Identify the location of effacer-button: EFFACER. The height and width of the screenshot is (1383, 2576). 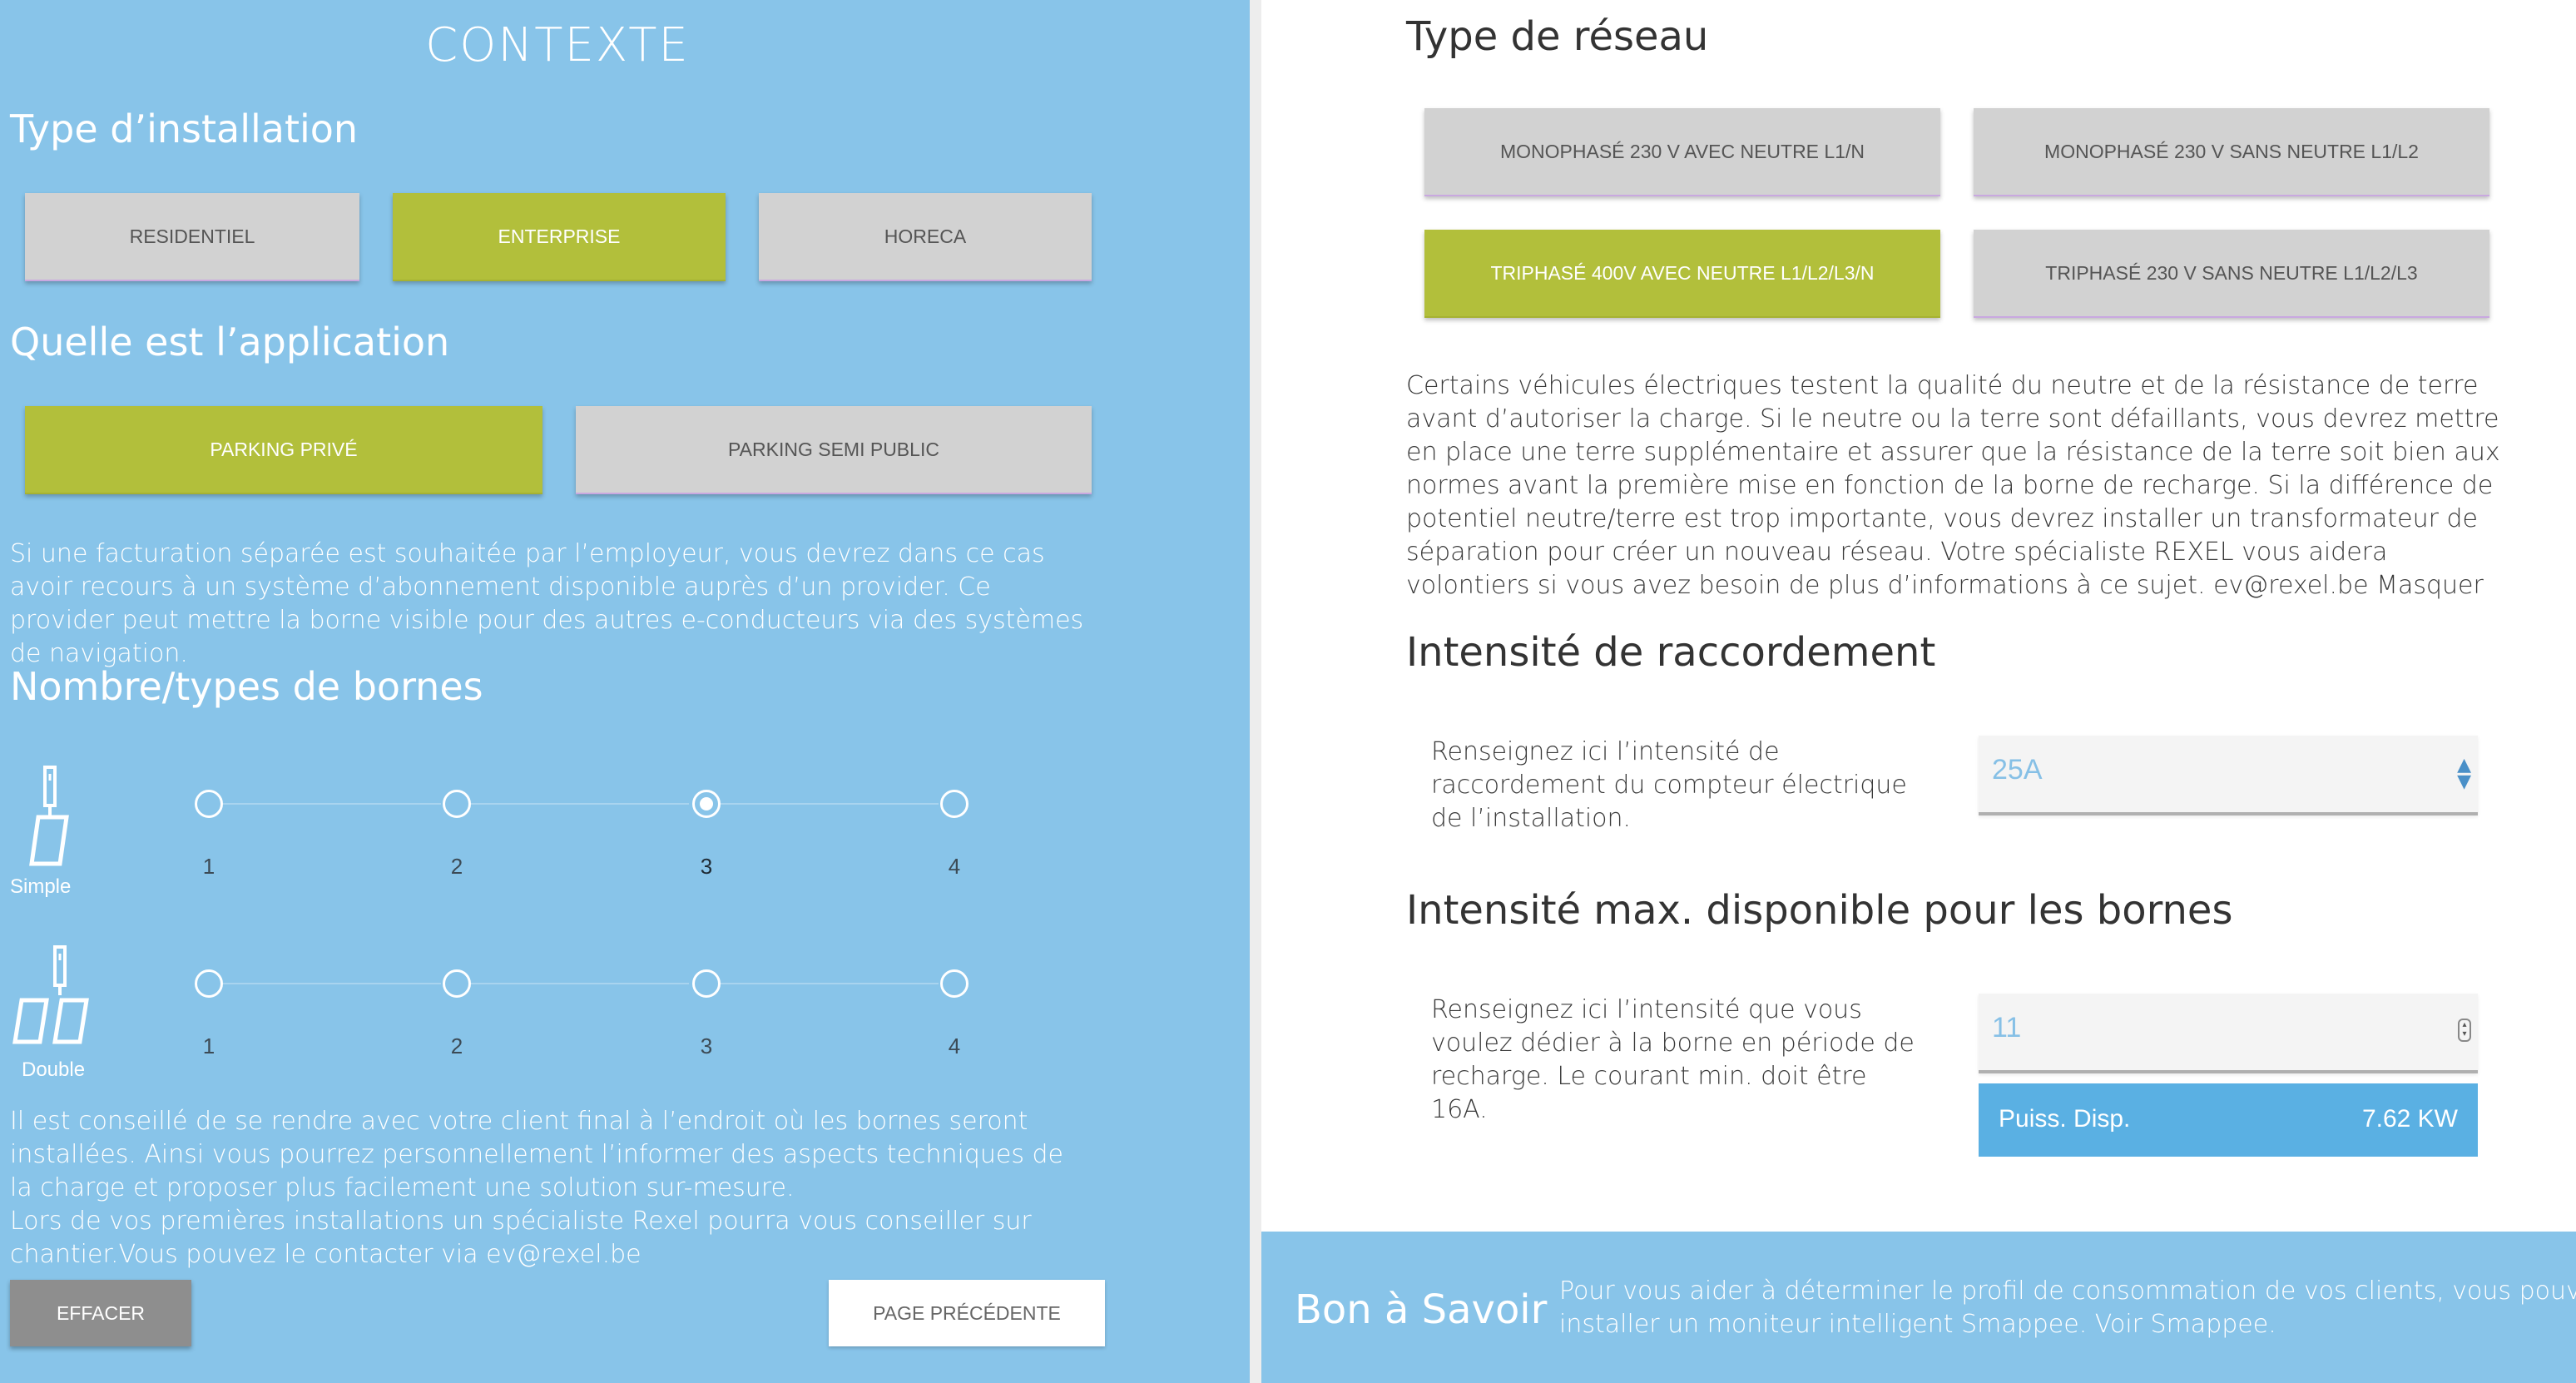
(101, 1313).